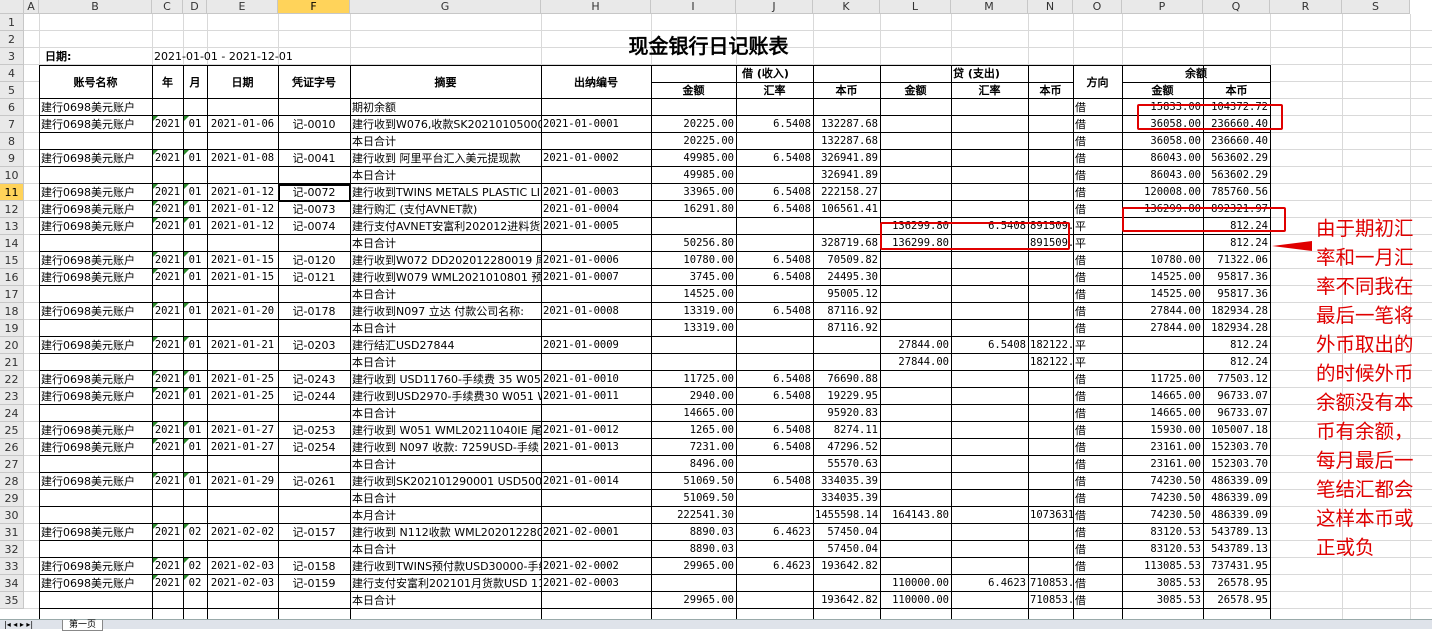  I want to click on row-header-7: 7, so click(12, 124).